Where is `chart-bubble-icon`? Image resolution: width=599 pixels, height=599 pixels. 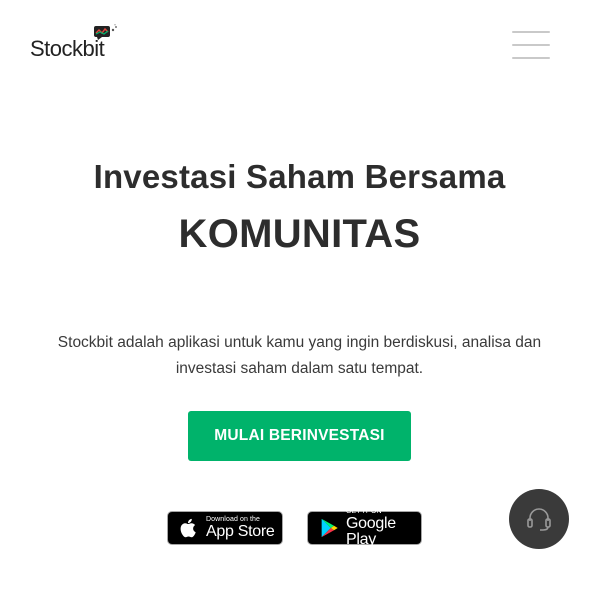 chart-bubble-icon is located at coordinates (105, 32).